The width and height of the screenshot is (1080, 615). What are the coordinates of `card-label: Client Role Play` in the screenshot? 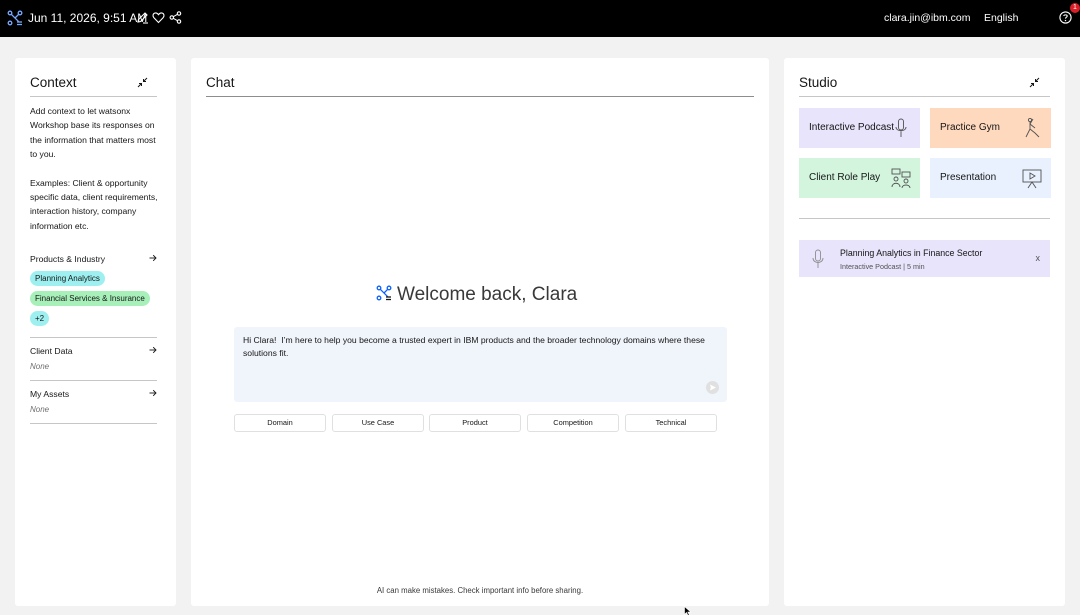 It's located at (845, 177).